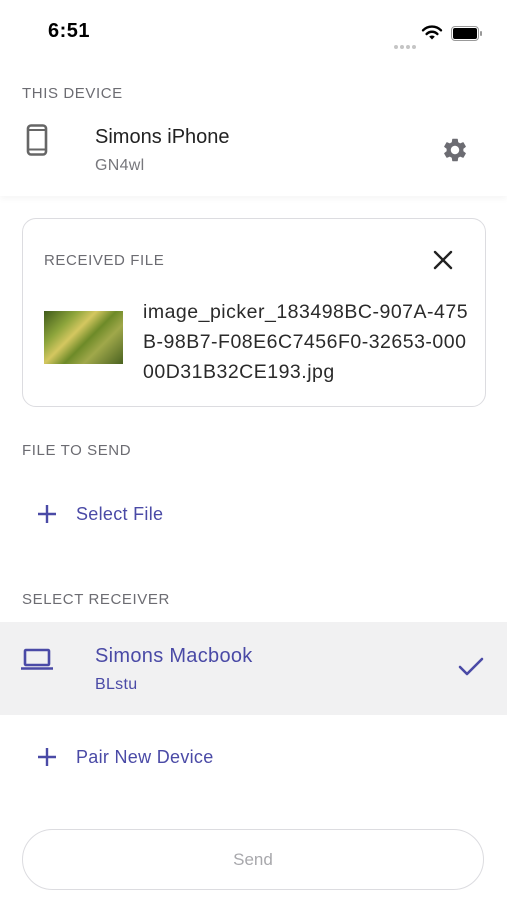 The width and height of the screenshot is (507, 900). Describe the element at coordinates (455, 152) in the screenshot. I see `gear-icon` at that location.